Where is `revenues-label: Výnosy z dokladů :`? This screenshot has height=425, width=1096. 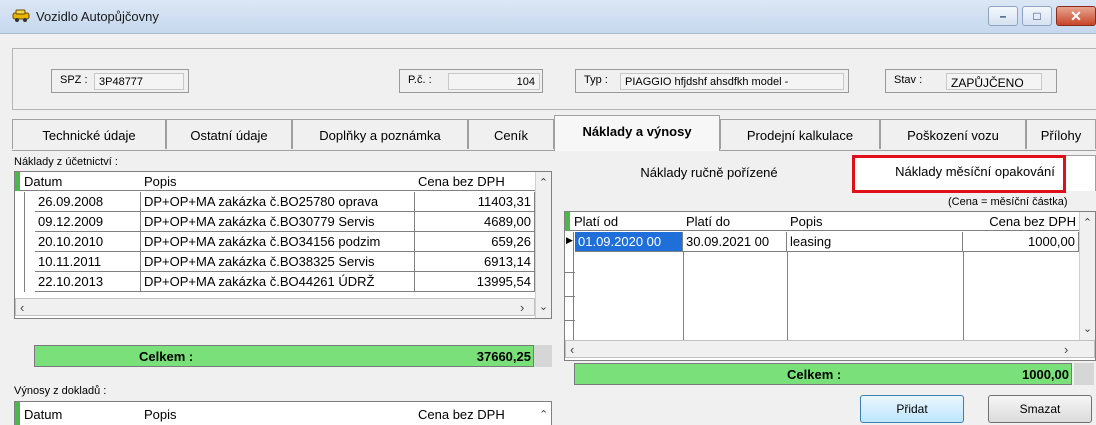 revenues-label: Výnosy z dokladů : is located at coordinates (60, 391).